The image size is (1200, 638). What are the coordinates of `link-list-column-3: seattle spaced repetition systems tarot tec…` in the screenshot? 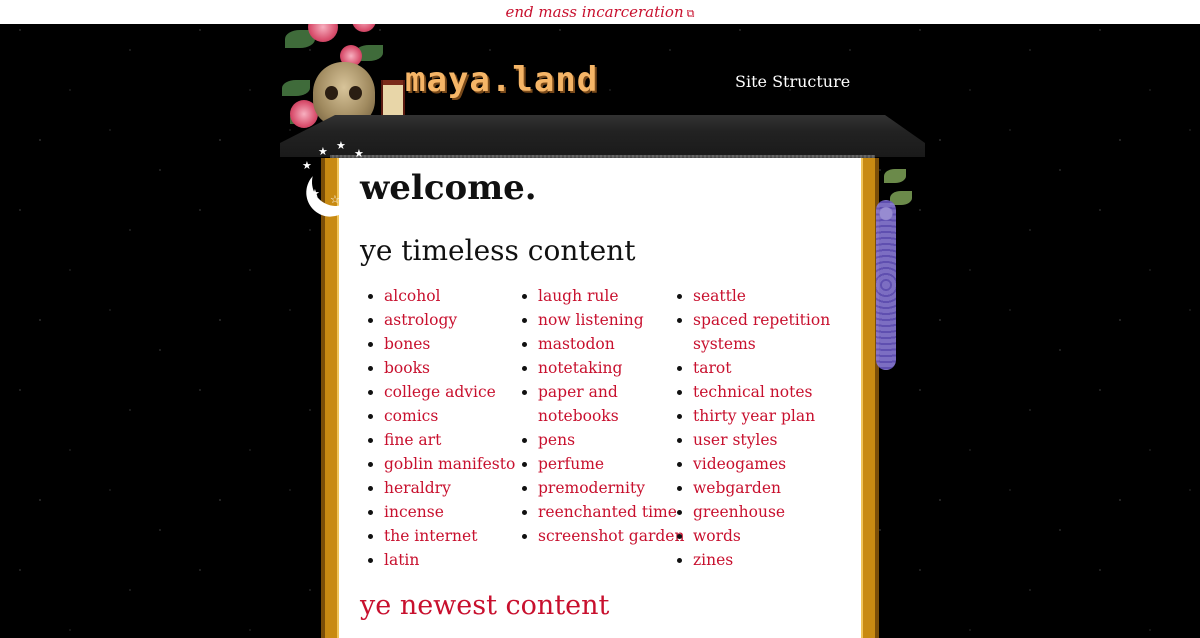 It's located at (761, 428).